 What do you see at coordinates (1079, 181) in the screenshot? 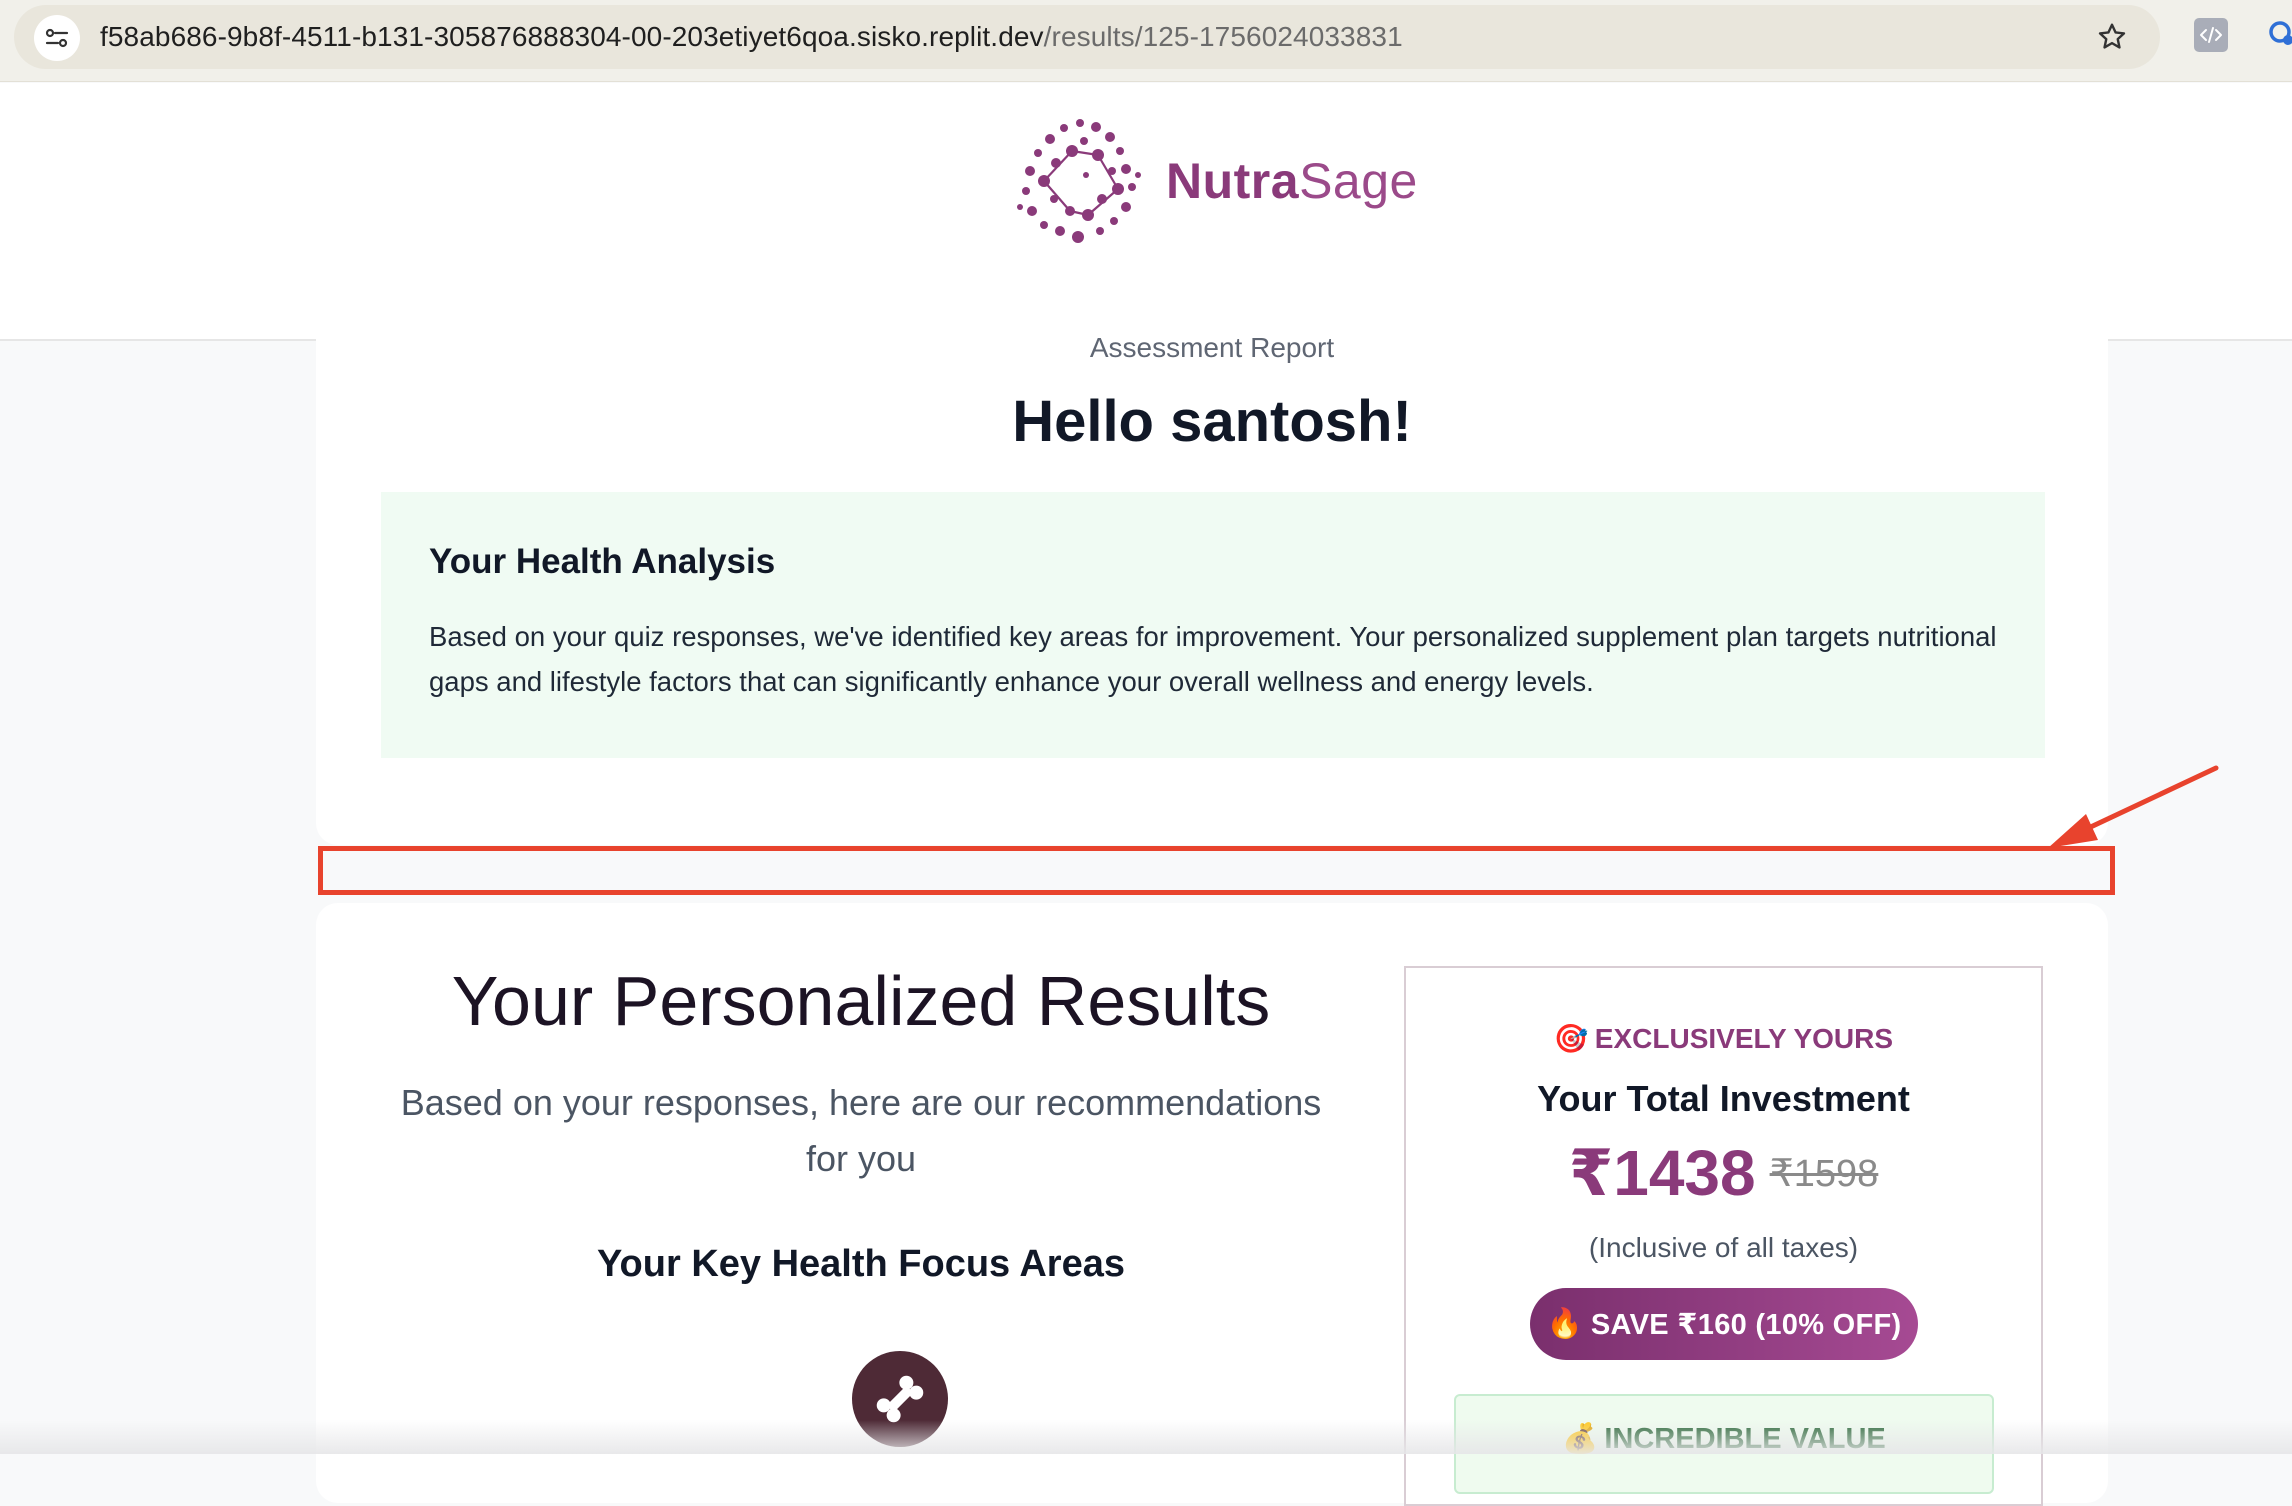
I see `molecule-dots-logo` at bounding box center [1079, 181].